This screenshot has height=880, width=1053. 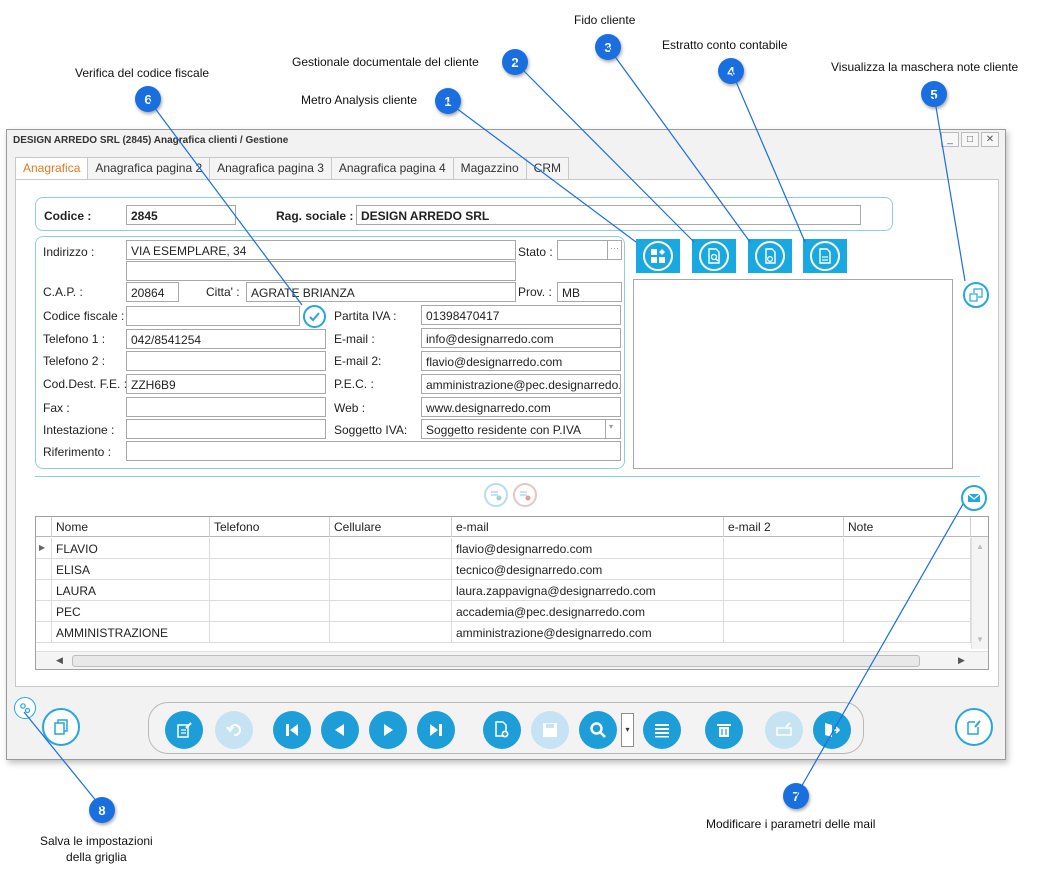 I want to click on undo-button, so click(x=234, y=730).